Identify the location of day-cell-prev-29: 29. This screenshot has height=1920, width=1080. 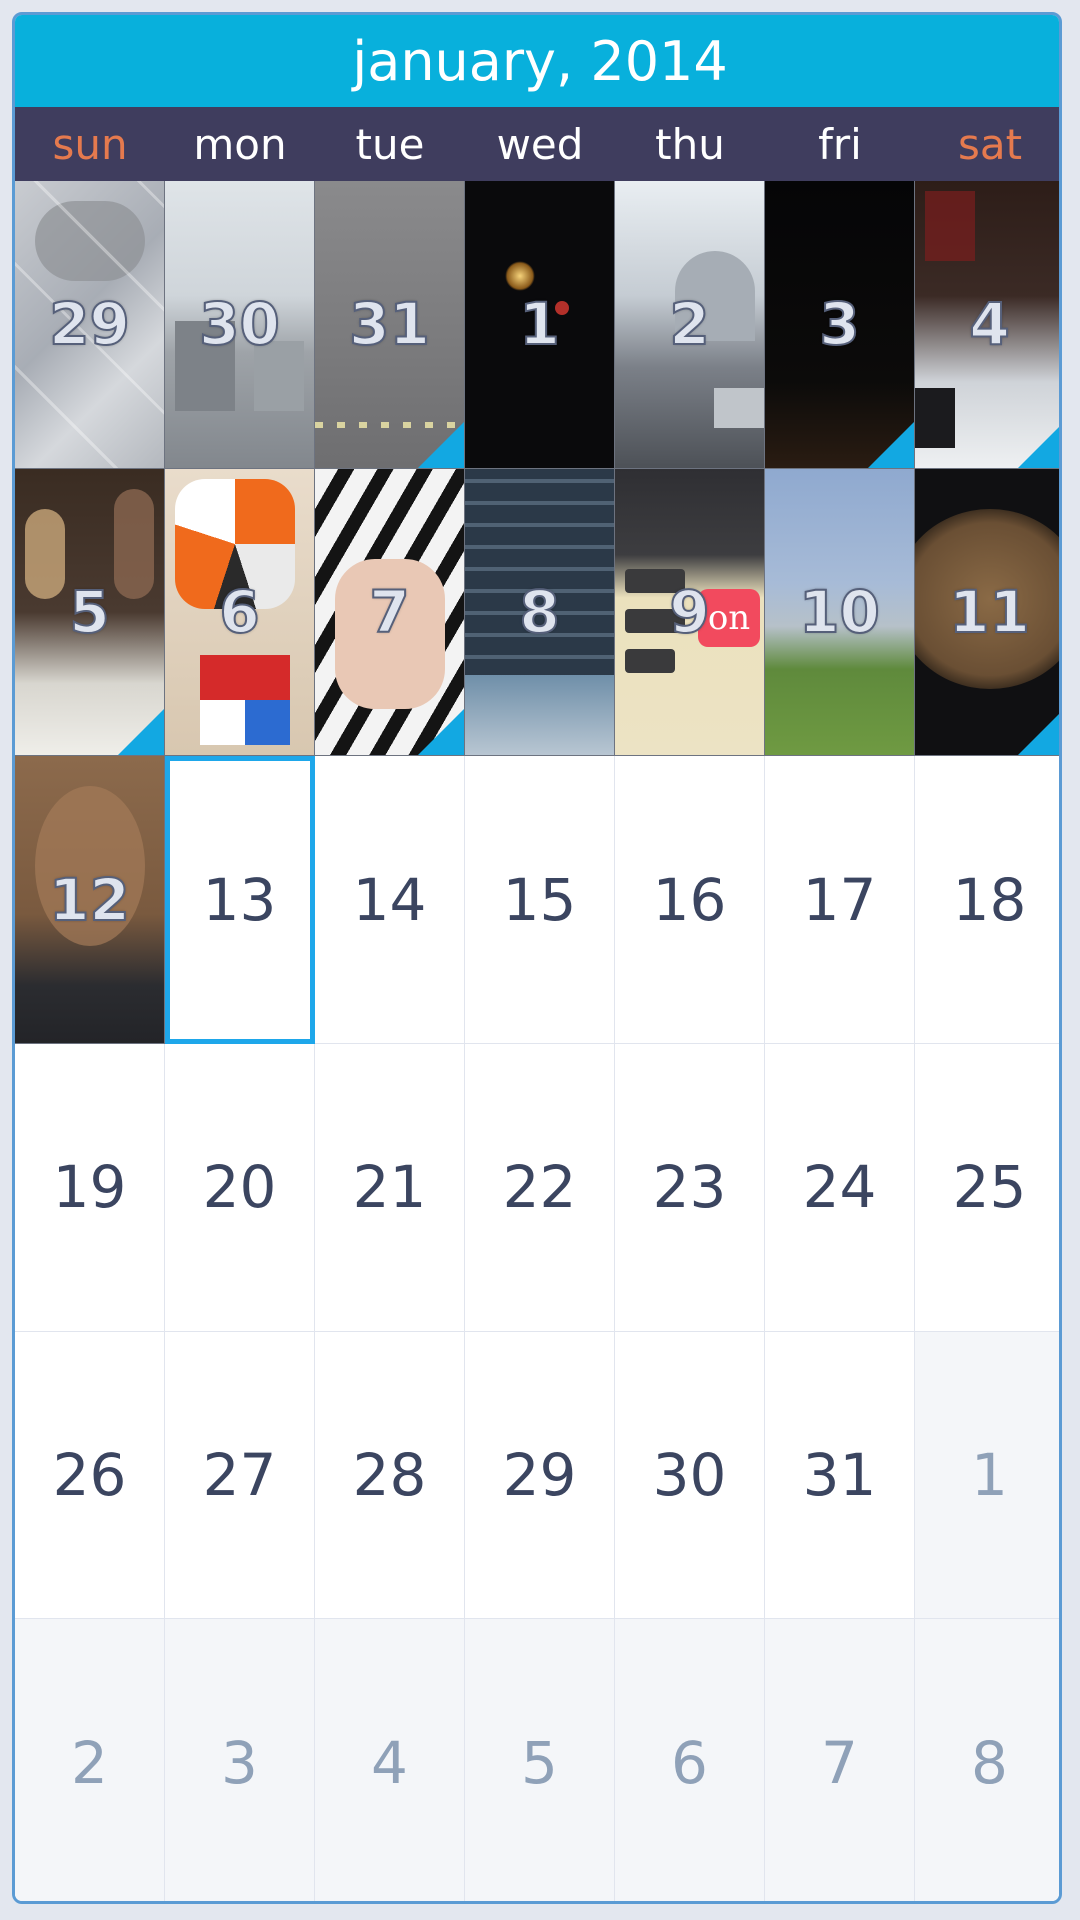
(90, 325).